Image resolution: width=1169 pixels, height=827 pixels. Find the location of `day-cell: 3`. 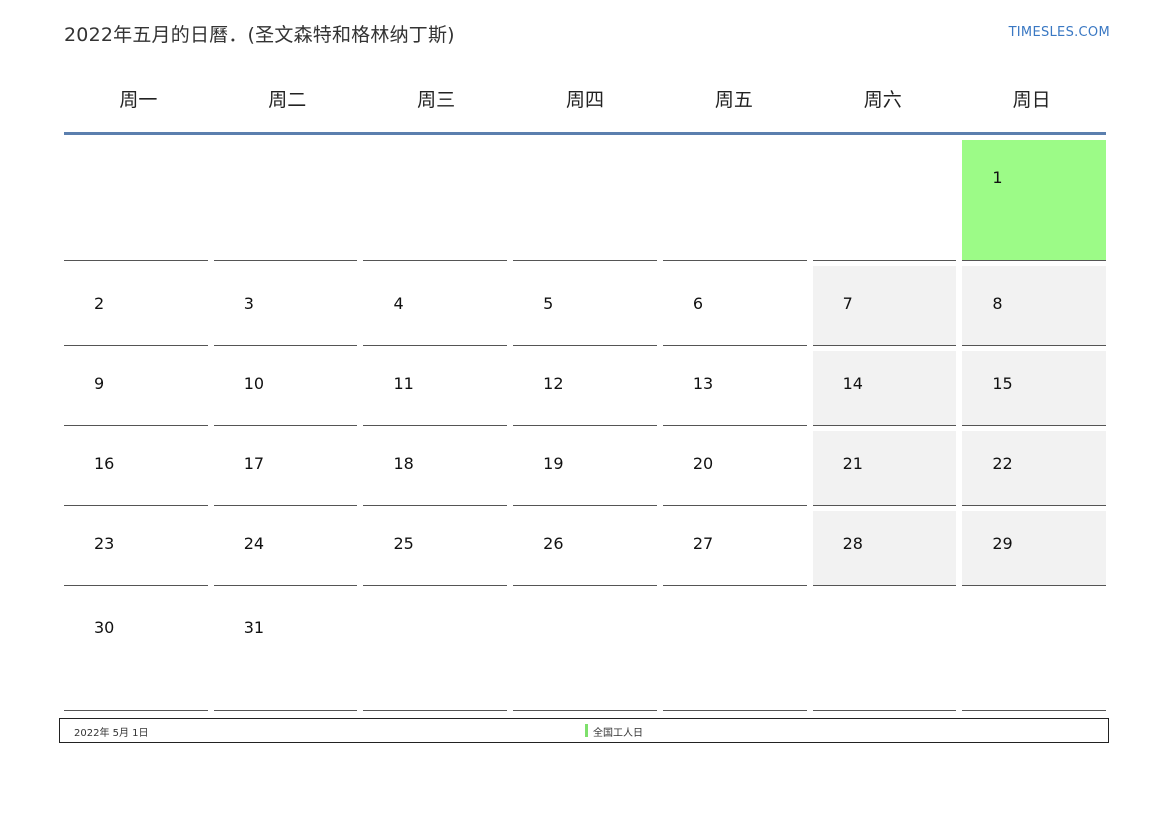

day-cell: 3 is located at coordinates (285, 306).